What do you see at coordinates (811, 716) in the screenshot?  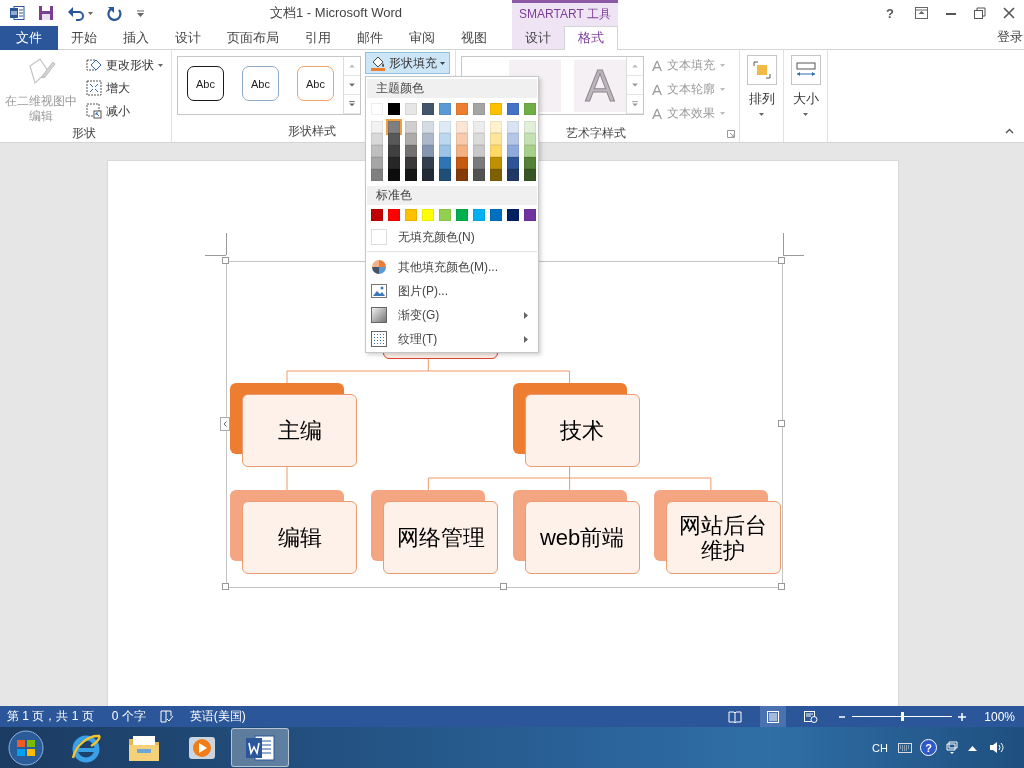 I see `web-layout-icon` at bounding box center [811, 716].